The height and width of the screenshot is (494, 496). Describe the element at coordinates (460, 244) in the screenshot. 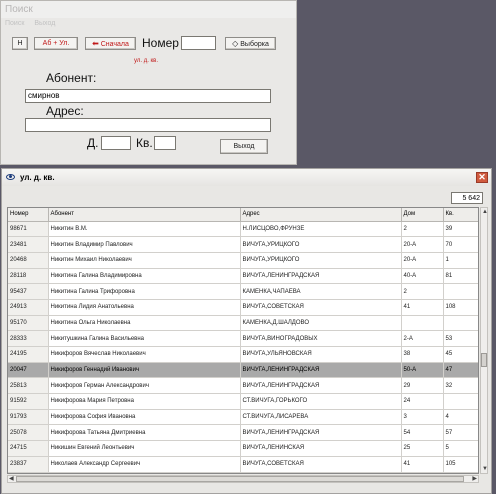

I see `cell-kv: 70` at that location.